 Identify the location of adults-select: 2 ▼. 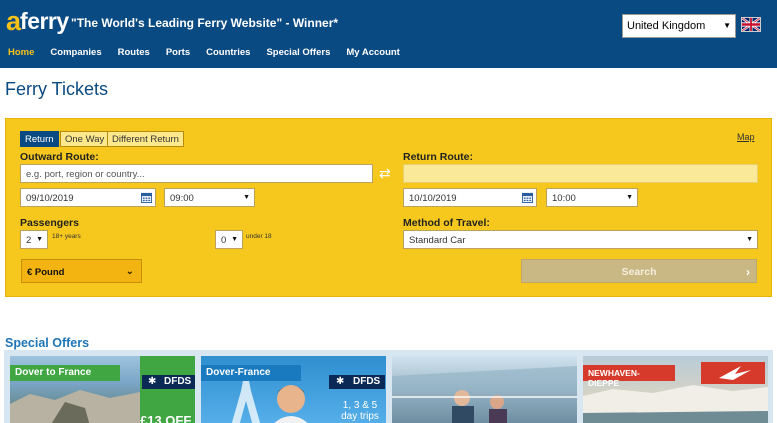
(34, 239).